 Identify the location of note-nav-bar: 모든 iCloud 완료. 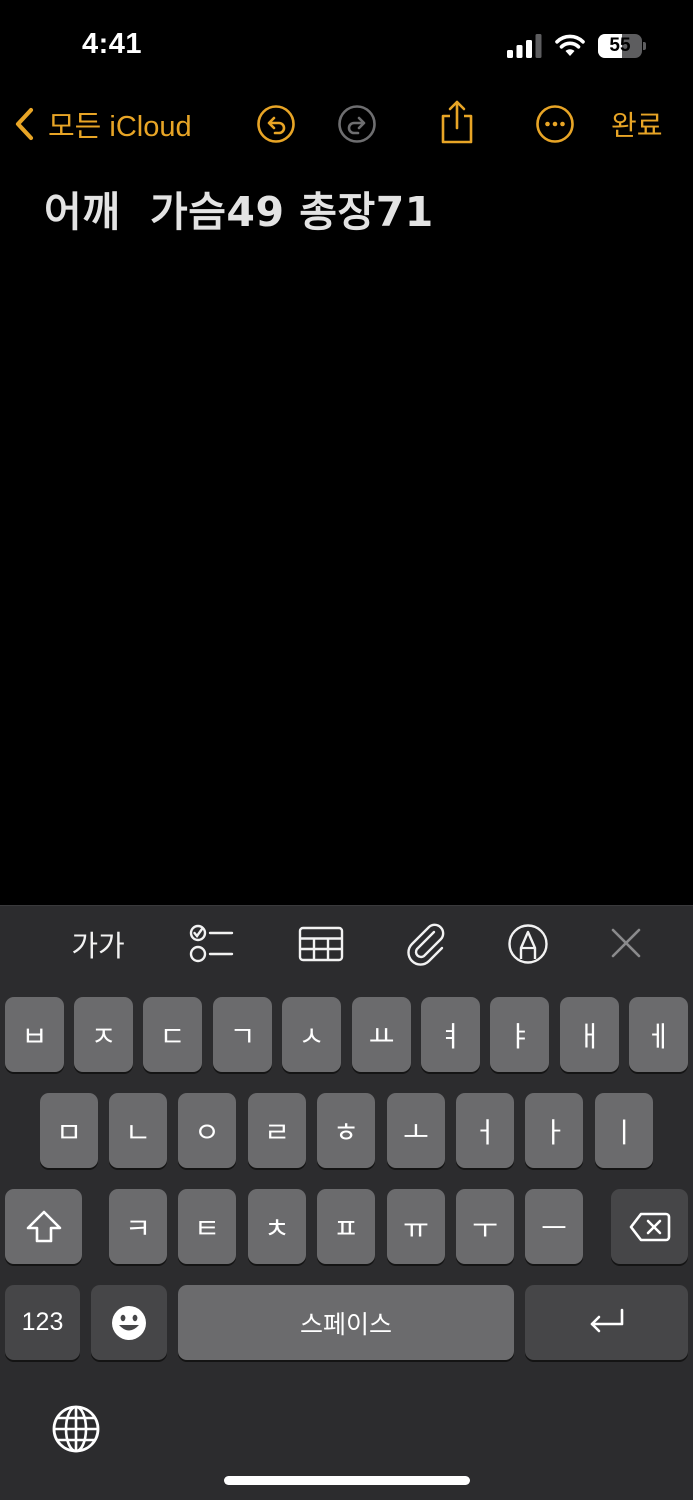
(346, 124).